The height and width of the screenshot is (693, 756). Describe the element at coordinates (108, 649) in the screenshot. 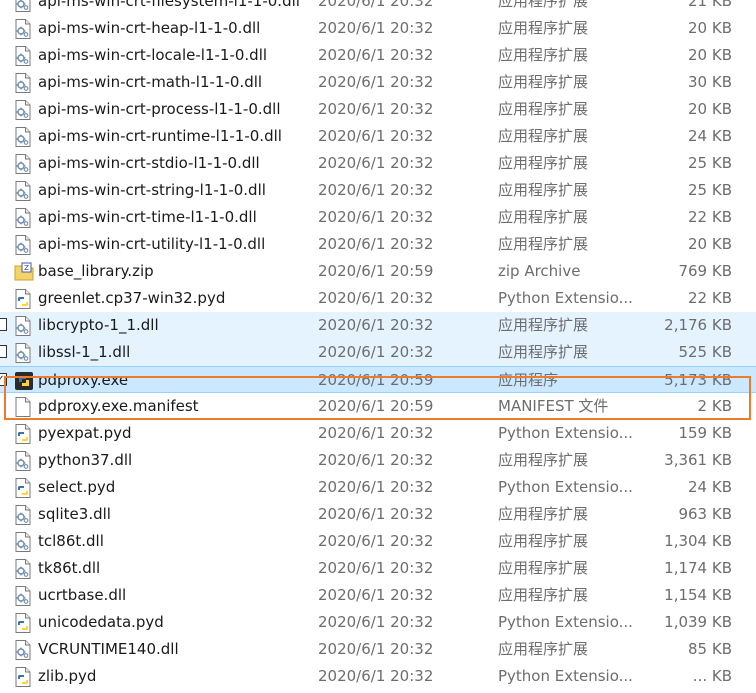

I see `file-name: VCRUNTIME140.dll` at that location.